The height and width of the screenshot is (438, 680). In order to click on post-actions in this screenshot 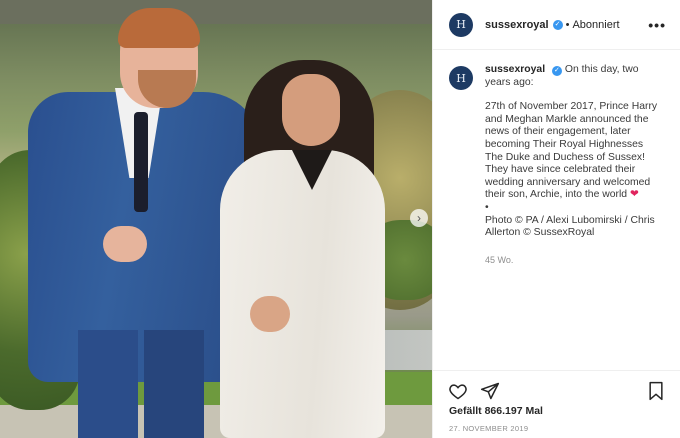, I will do `click(556, 390)`.